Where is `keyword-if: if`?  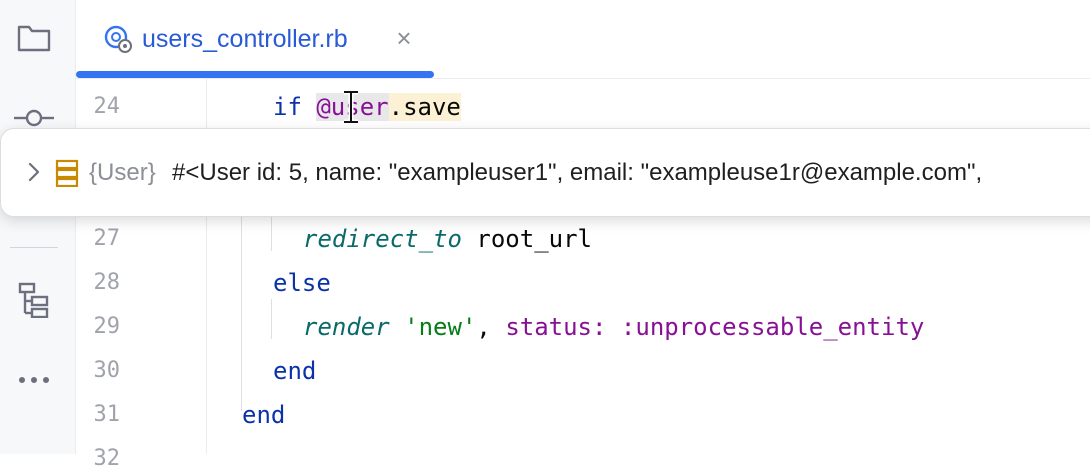
keyword-if: if is located at coordinates (287, 107).